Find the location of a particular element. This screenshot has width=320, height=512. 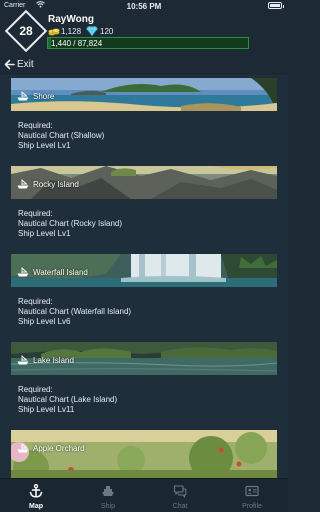

tab-label: Chat is located at coordinates (180, 506).